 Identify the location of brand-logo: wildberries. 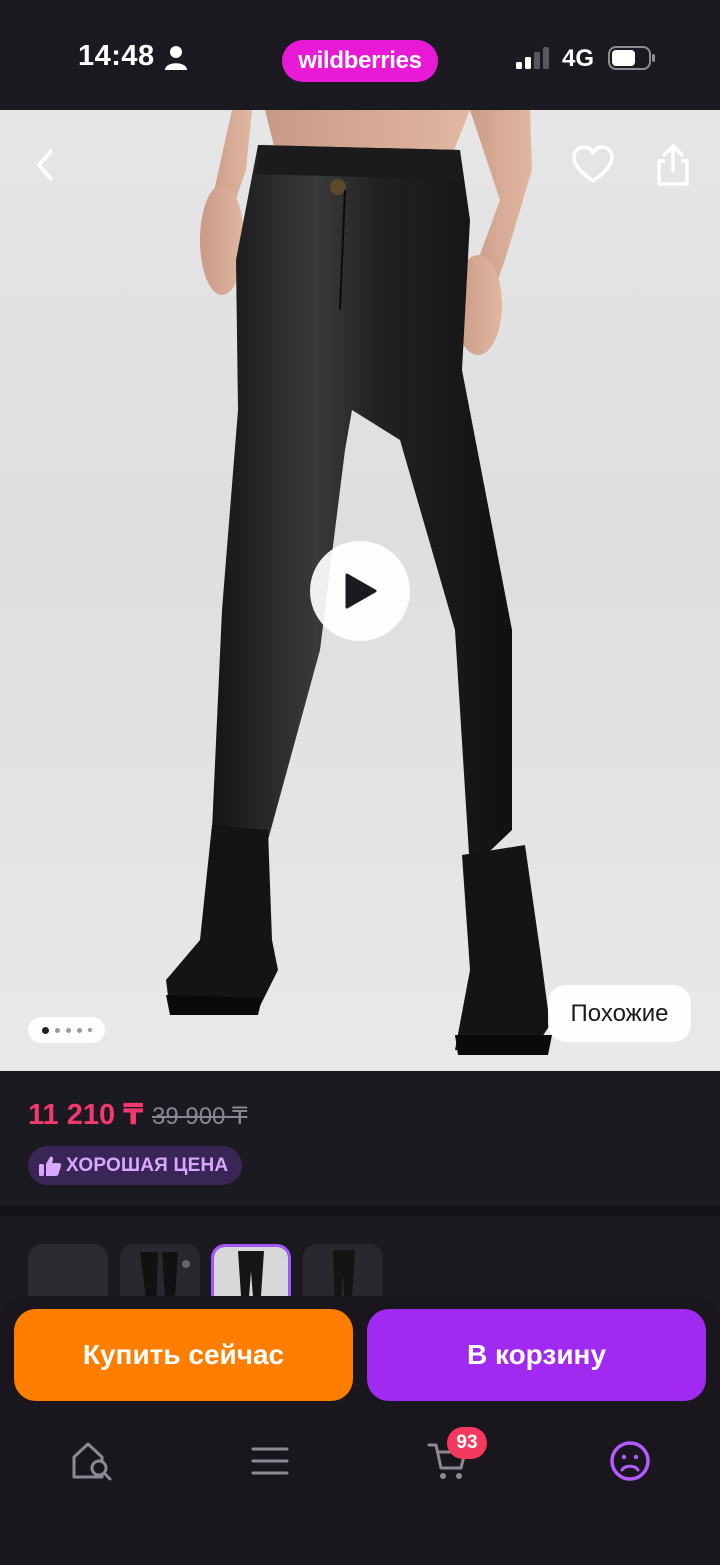
(360, 61).